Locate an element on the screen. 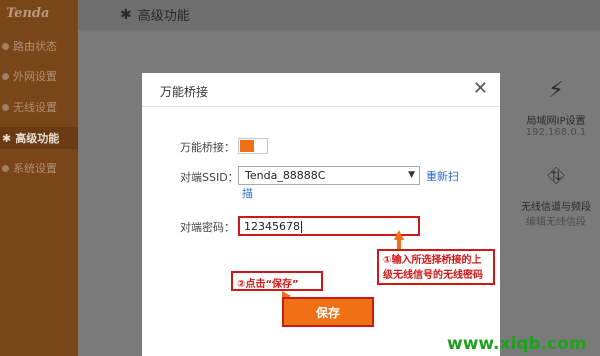 The height and width of the screenshot is (356, 600). sidebar-item-wan-settings: 外网设置 is located at coordinates (39, 76).